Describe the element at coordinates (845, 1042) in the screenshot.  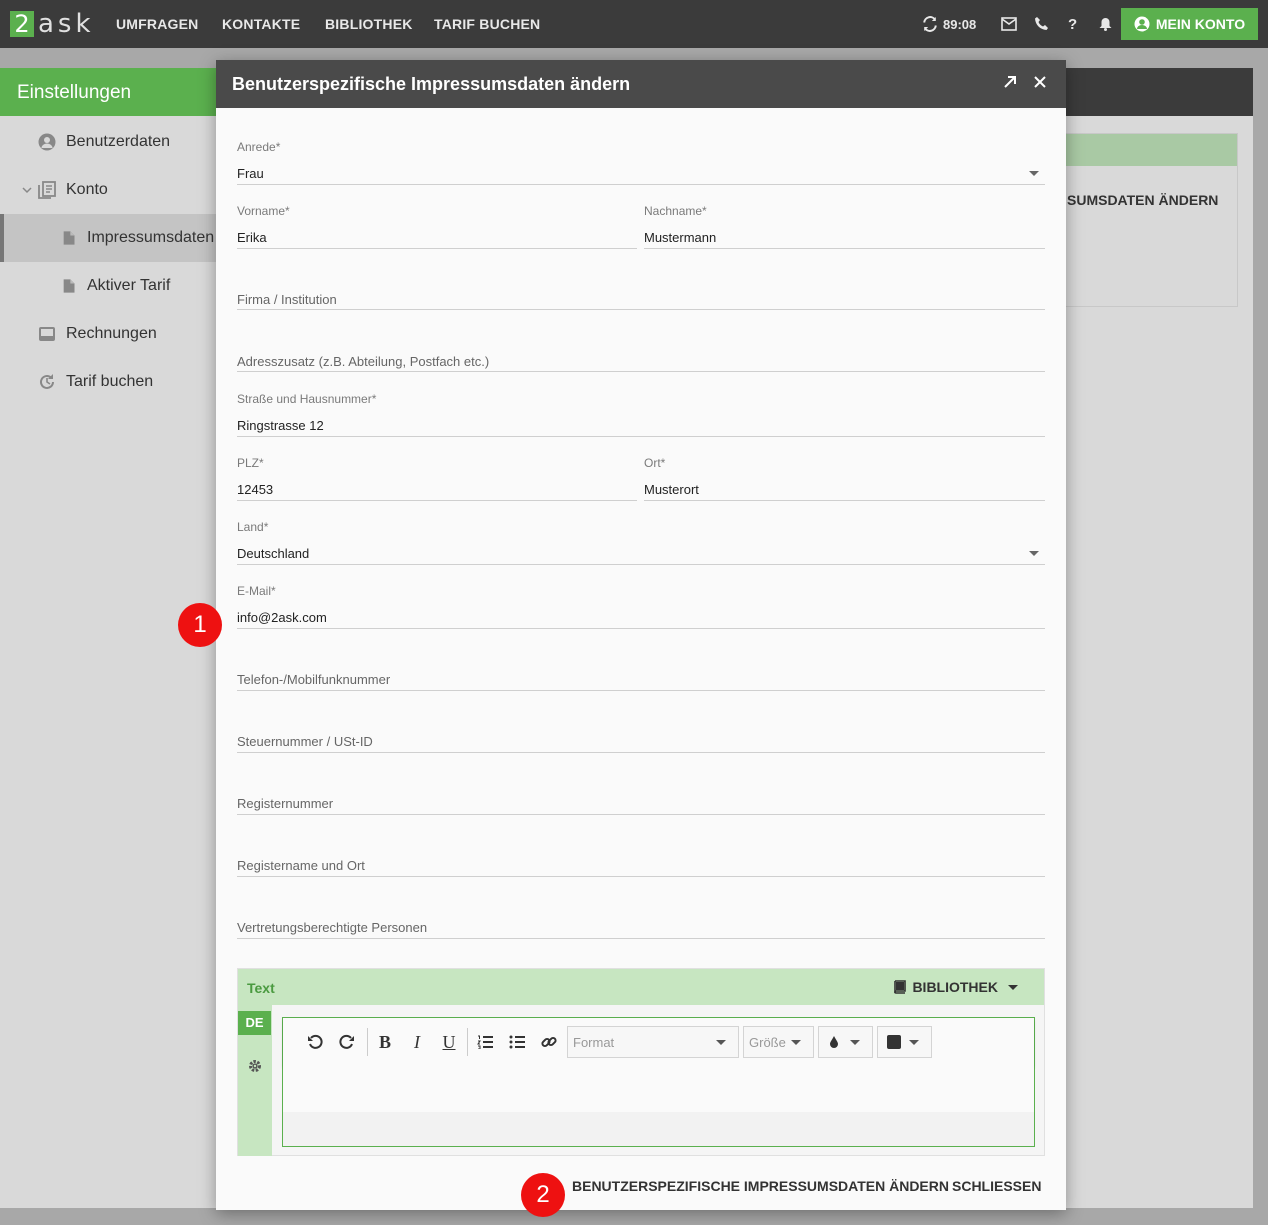
I see `text-color-button` at that location.